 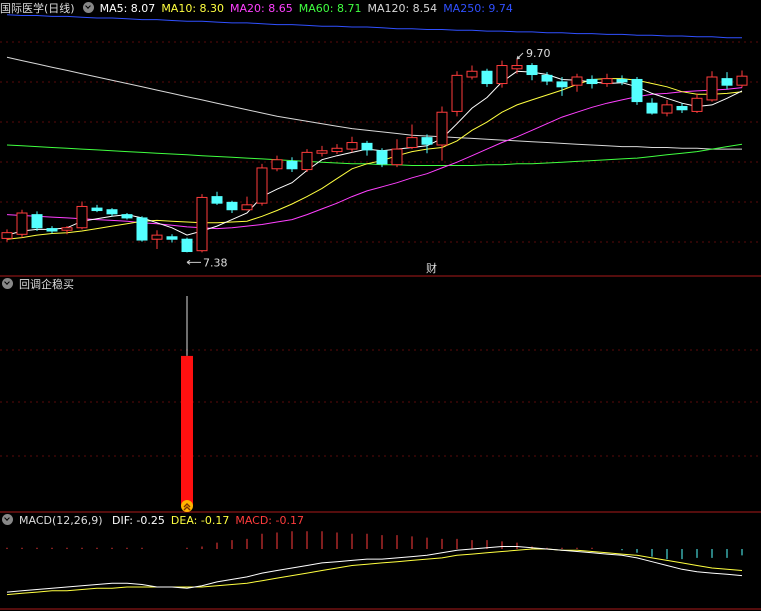 What do you see at coordinates (61, 520) in the screenshot?
I see `macd-title: MACD(12,26,9)` at bounding box center [61, 520].